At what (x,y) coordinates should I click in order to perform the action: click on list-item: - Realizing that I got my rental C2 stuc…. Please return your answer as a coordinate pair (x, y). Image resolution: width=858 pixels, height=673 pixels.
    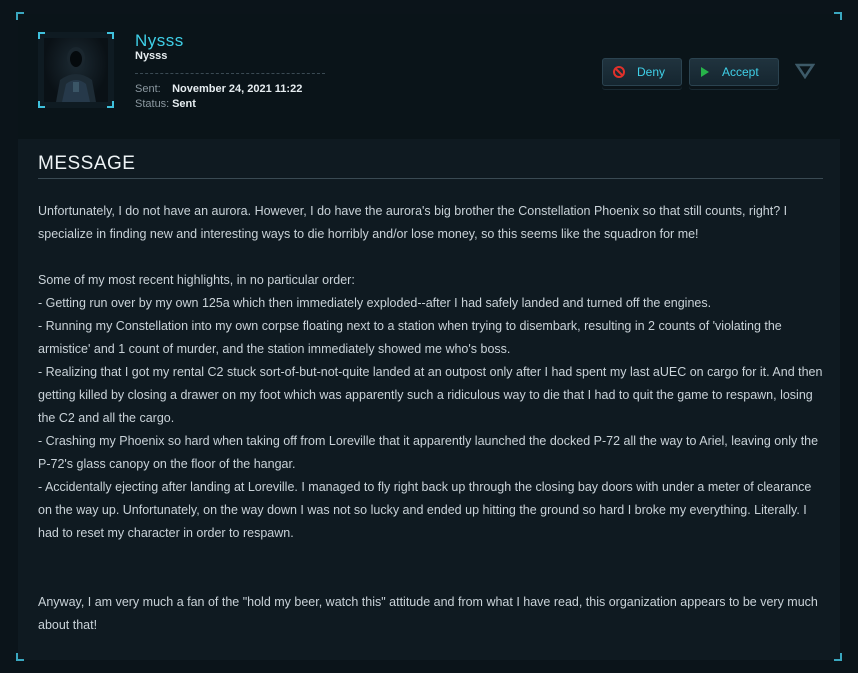
    Looking at the image, I should click on (430, 395).